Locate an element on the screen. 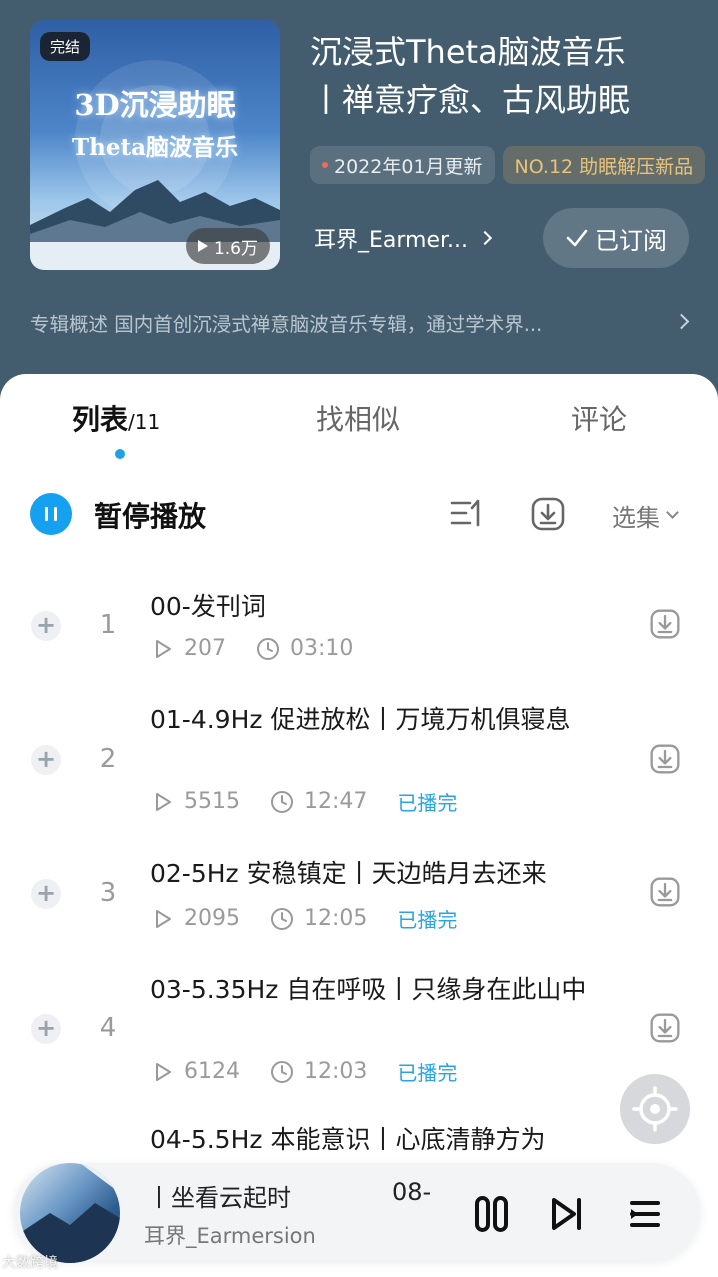  plays-stat: 207 is located at coordinates (190, 648).